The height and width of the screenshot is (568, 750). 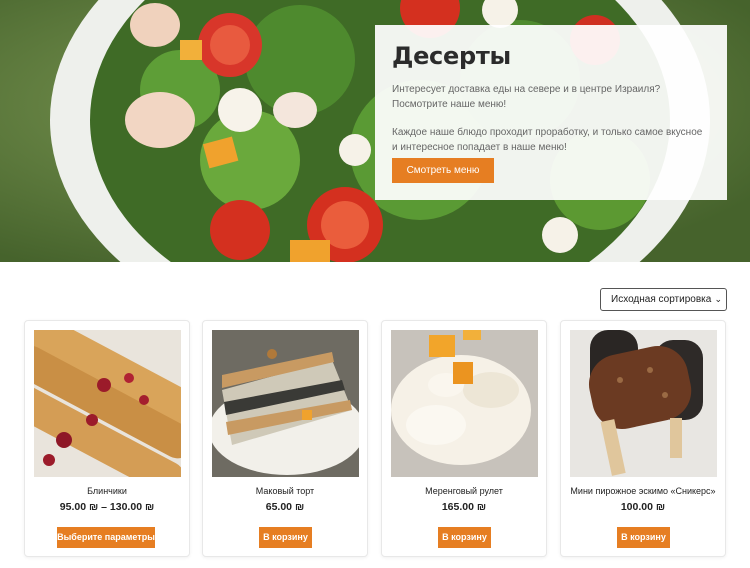 I want to click on product-name: Маковый торт, so click(x=285, y=491).